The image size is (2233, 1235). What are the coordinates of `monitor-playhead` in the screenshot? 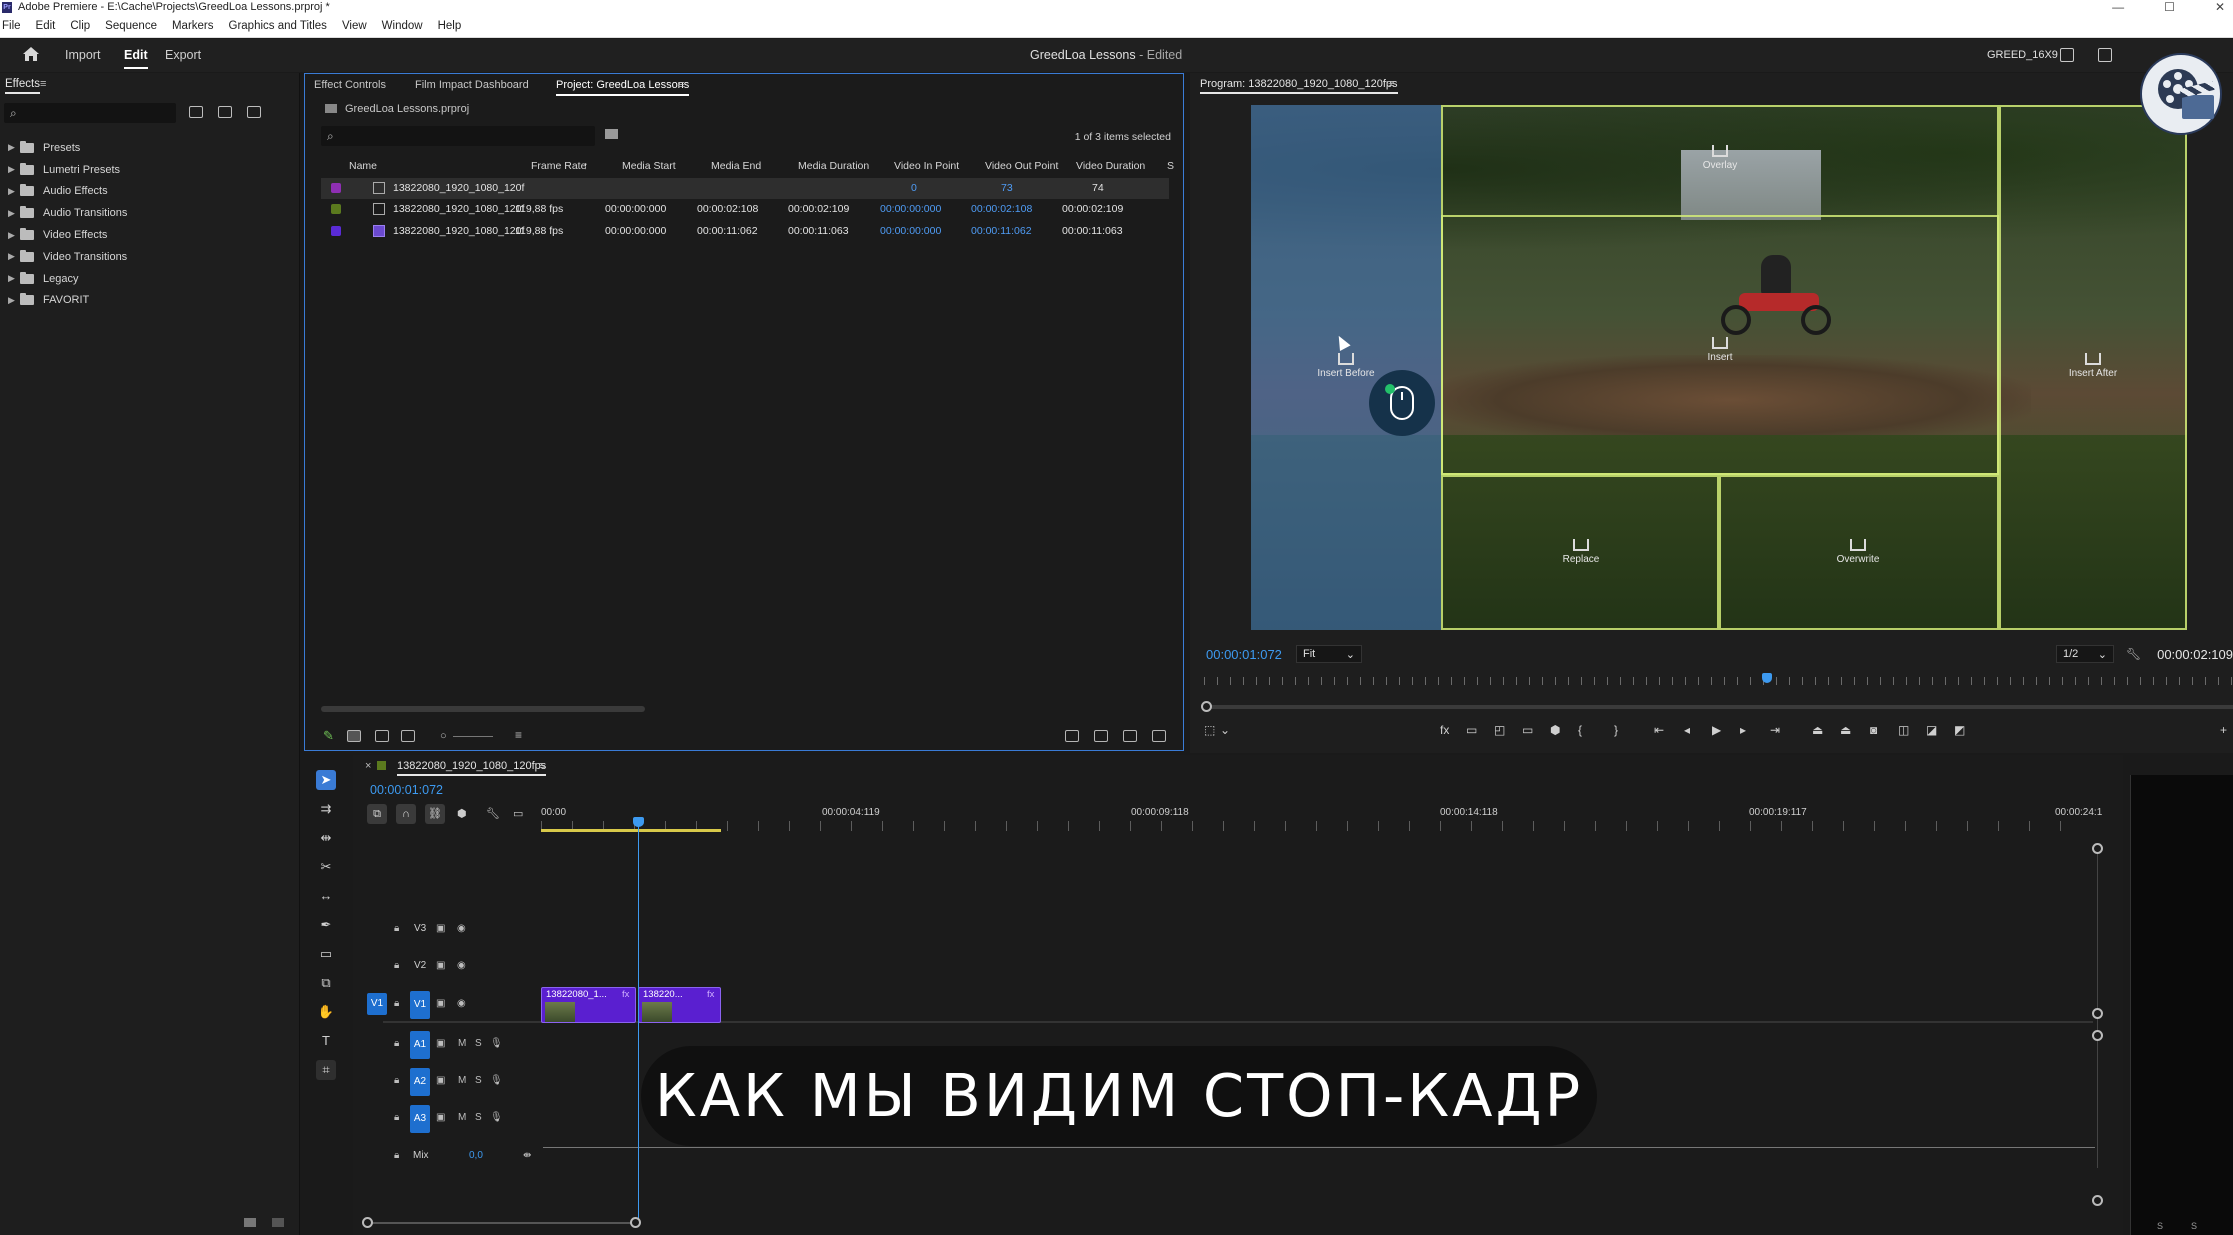 It's located at (1767, 678).